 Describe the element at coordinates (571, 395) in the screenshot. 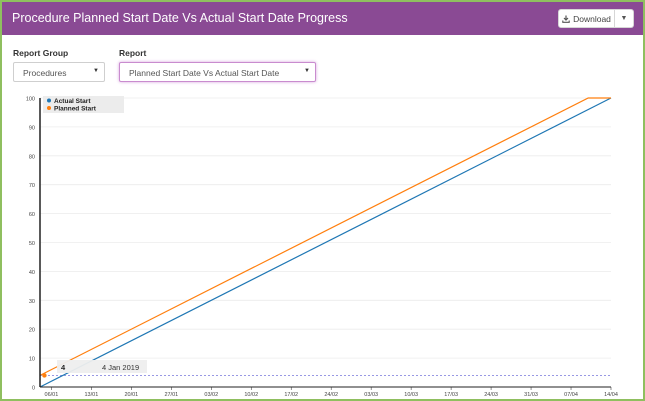

I see `x-tick-label: 07/04` at that location.